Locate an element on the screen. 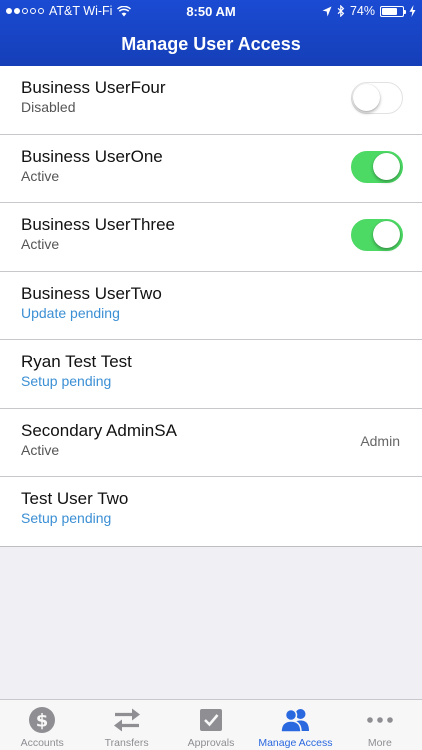 This screenshot has width=422, height=750. more-dots-icon is located at coordinates (380, 720).